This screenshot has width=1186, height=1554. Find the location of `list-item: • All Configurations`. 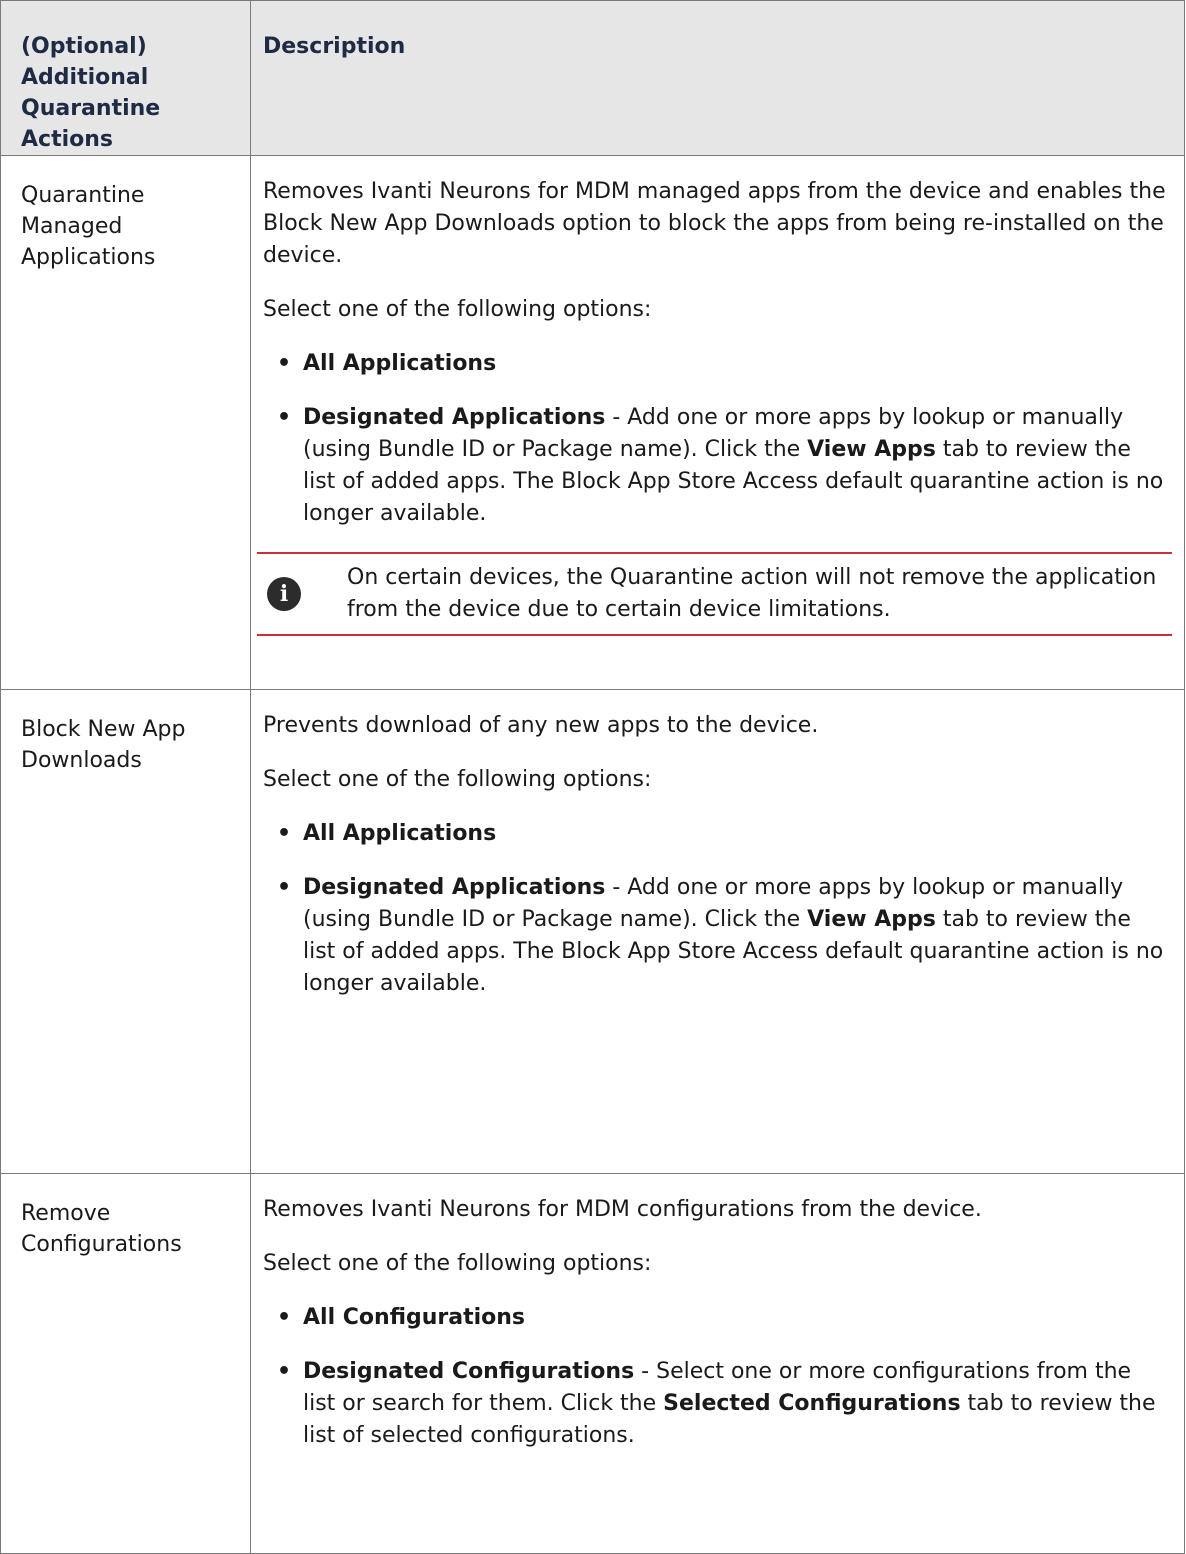

list-item: • All Configurations is located at coordinates (714, 1318).